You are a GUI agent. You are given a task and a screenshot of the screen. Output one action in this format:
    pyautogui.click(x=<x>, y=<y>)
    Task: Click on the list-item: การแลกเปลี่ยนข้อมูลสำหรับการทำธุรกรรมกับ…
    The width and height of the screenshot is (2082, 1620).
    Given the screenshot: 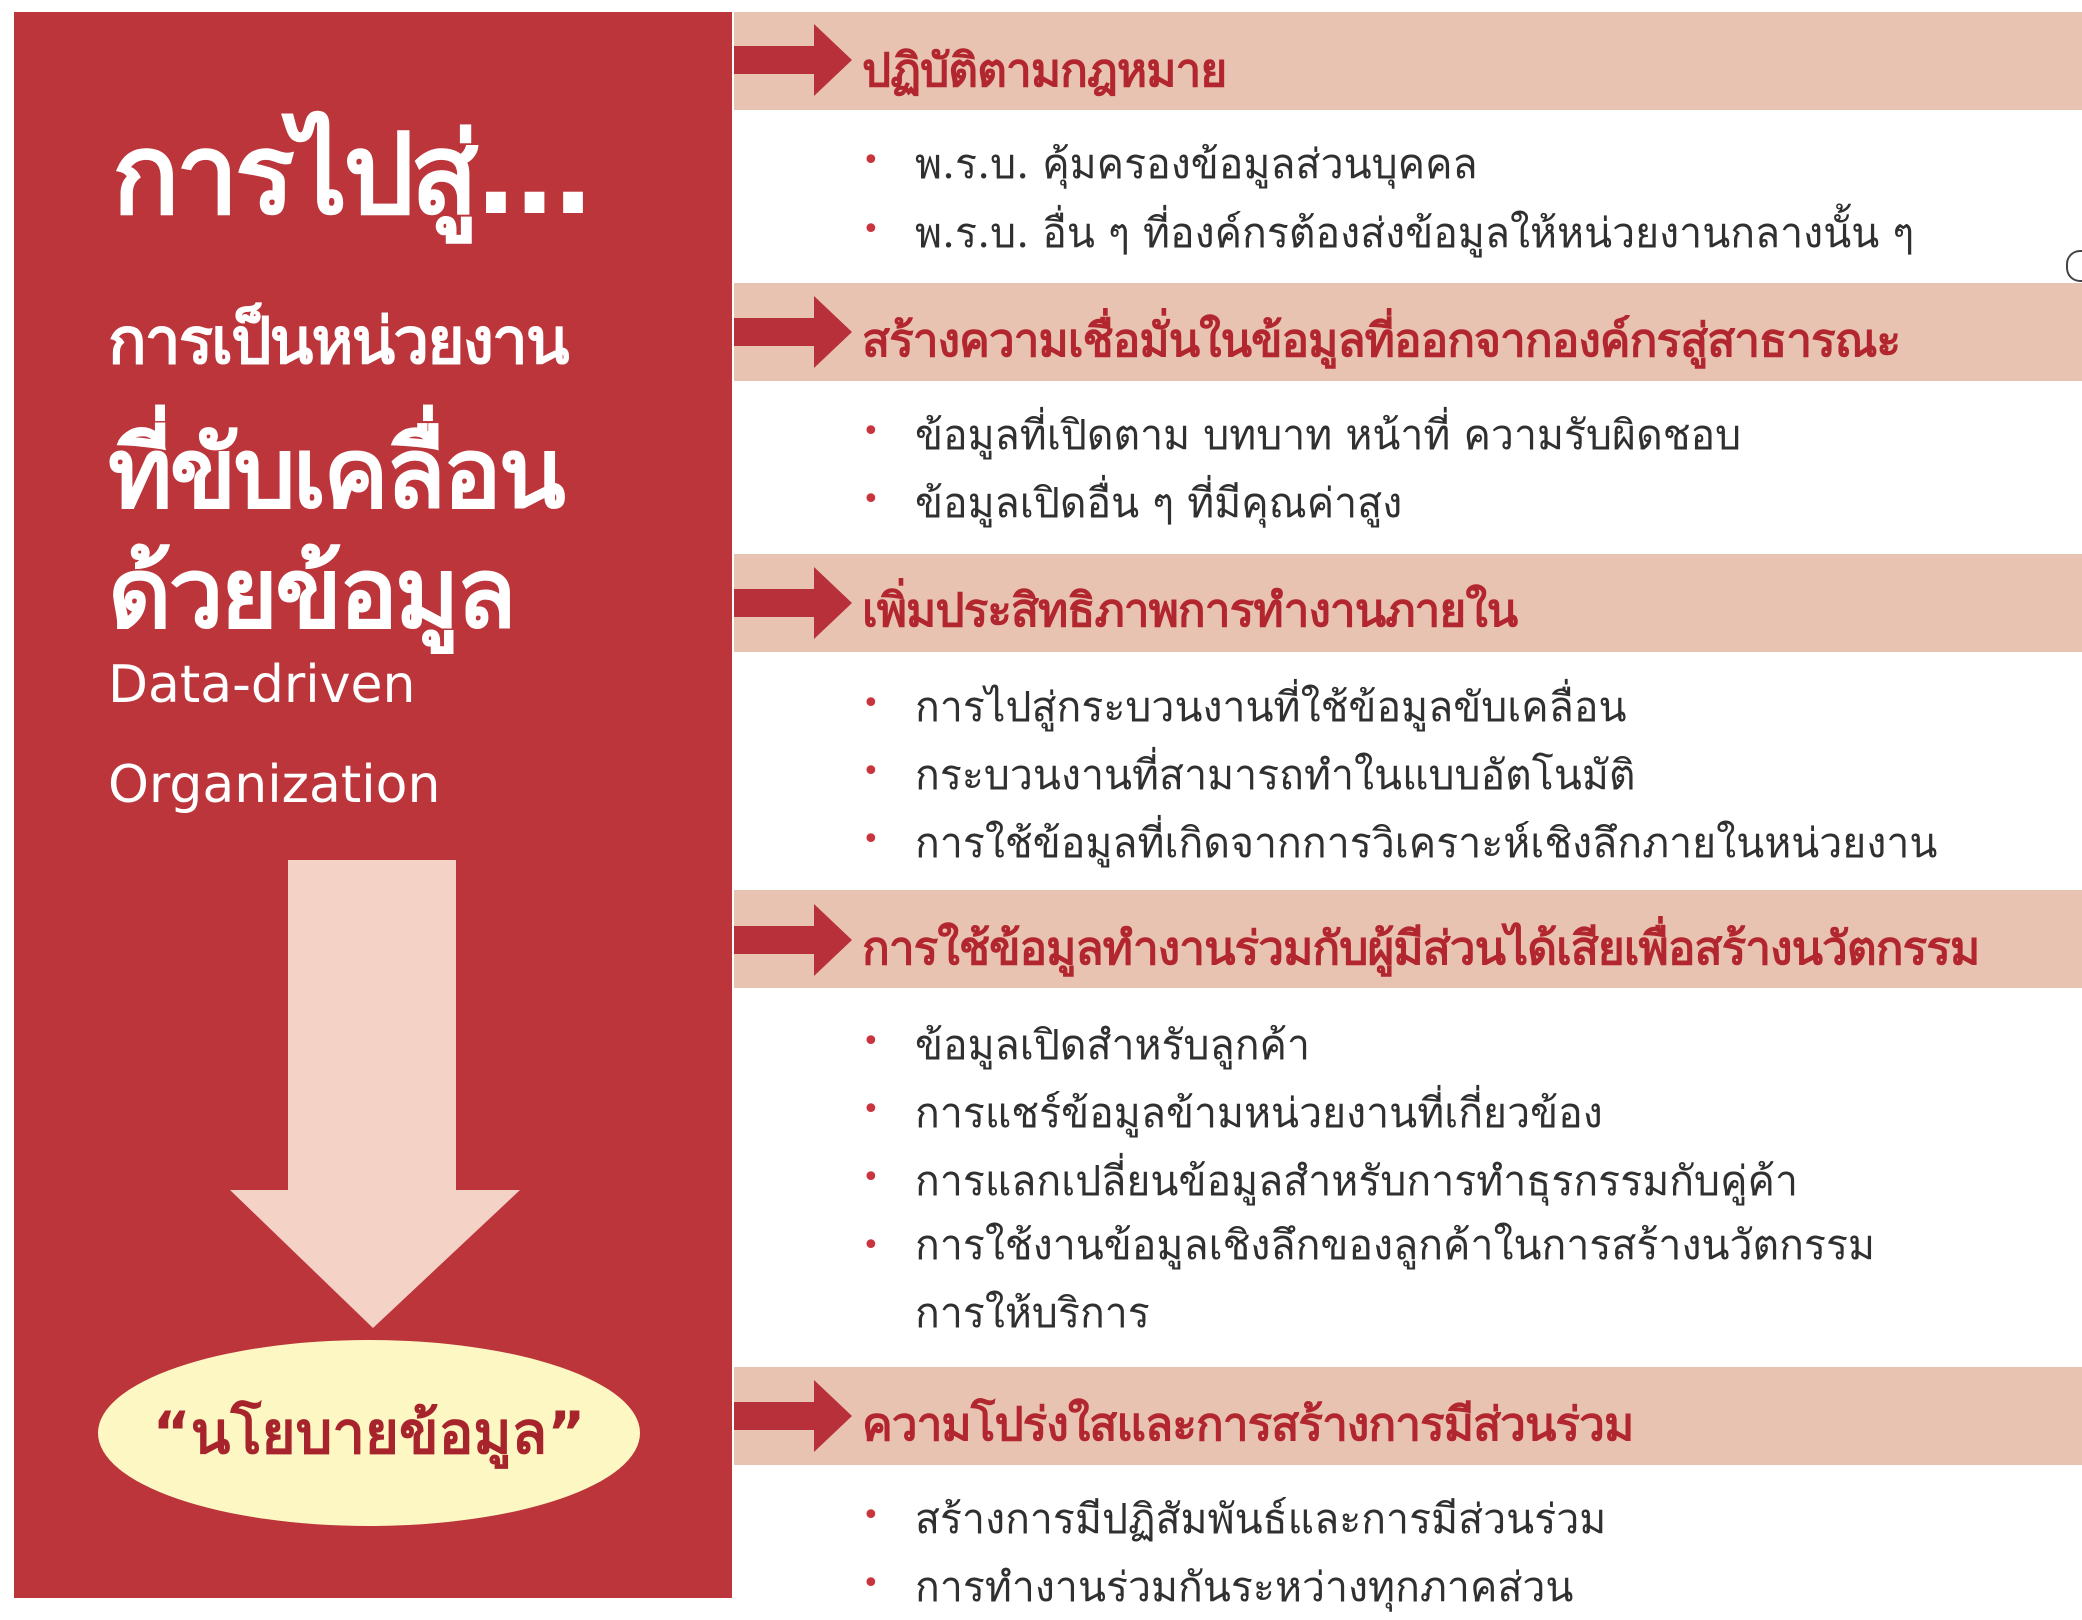 What is the action you would take?
    pyautogui.click(x=1356, y=1181)
    